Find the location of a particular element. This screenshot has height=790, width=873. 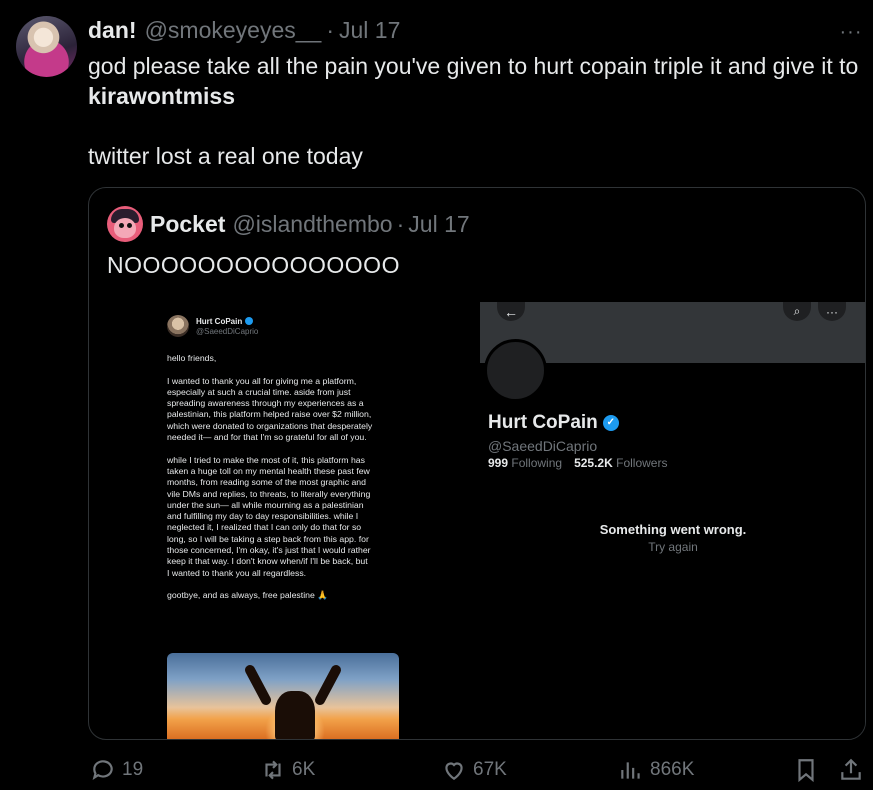

action-bar: 19 6K 67K 866K is located at coordinates (477, 773).